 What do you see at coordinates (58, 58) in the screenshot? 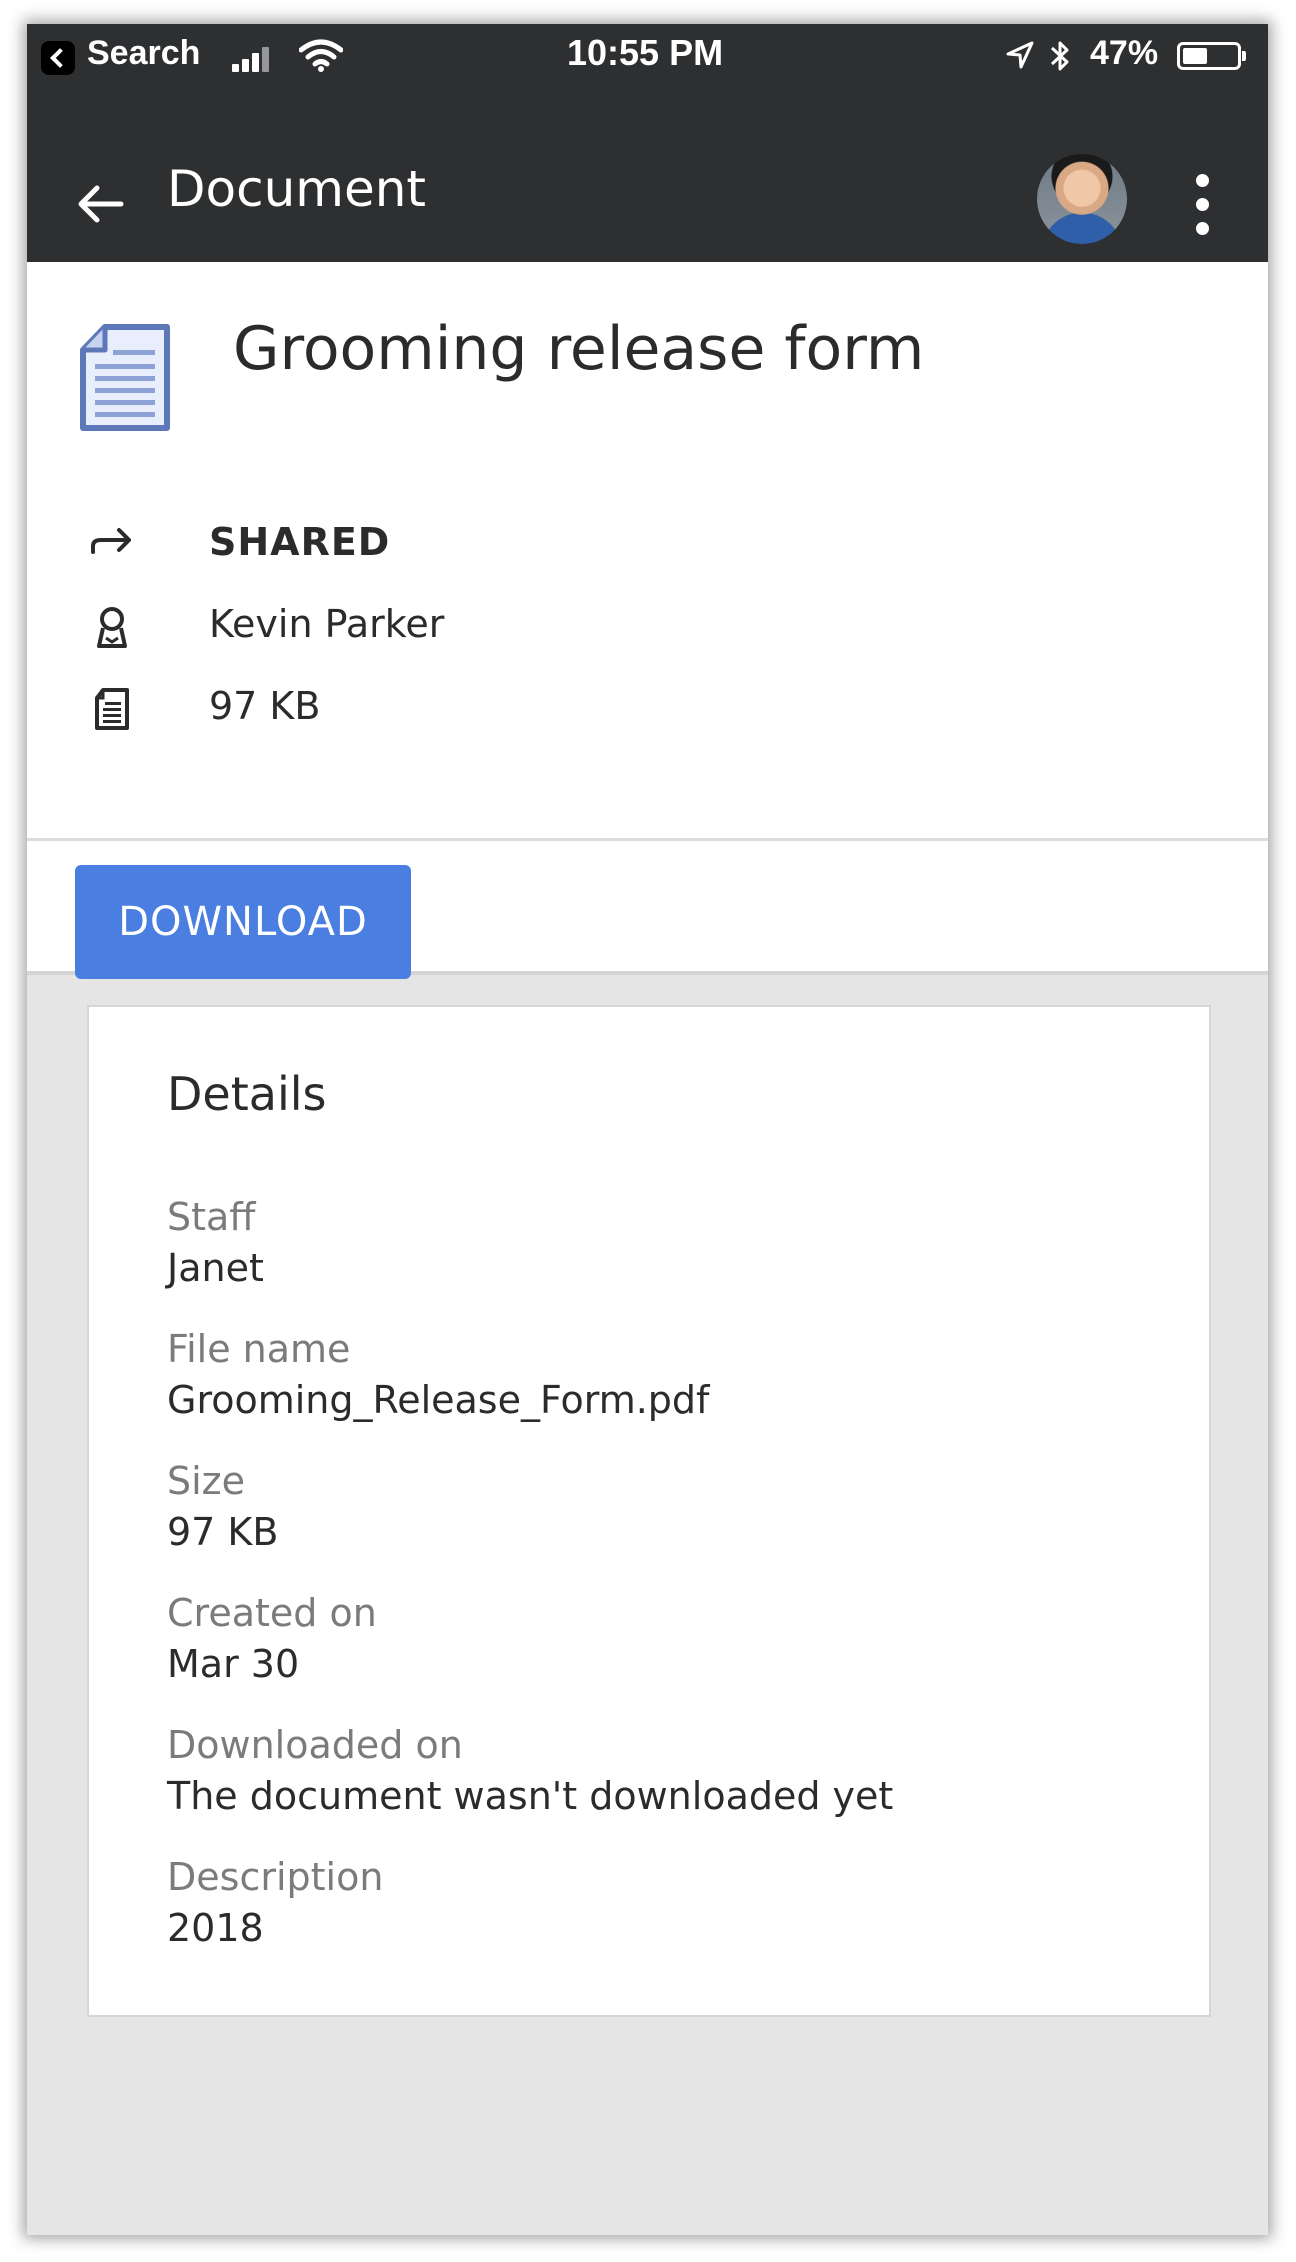
I see `back-to-app-icon` at bounding box center [58, 58].